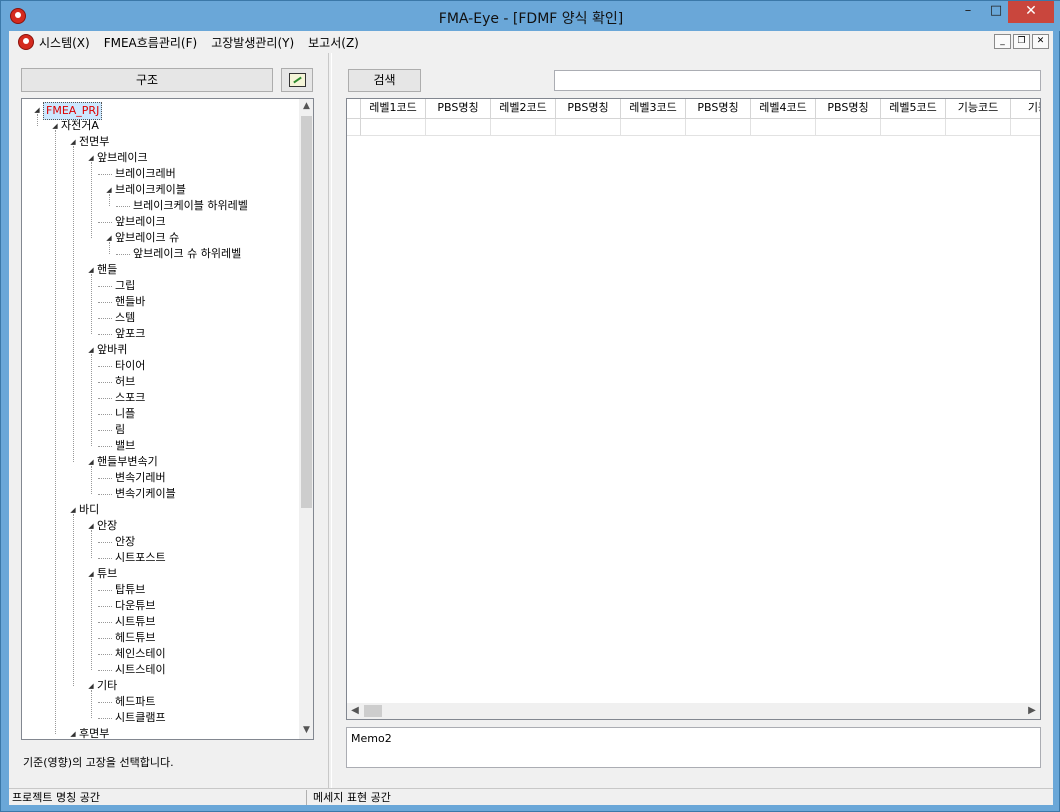 The height and width of the screenshot is (812, 1060). I want to click on tree-node-label: 그립, so click(125, 286).